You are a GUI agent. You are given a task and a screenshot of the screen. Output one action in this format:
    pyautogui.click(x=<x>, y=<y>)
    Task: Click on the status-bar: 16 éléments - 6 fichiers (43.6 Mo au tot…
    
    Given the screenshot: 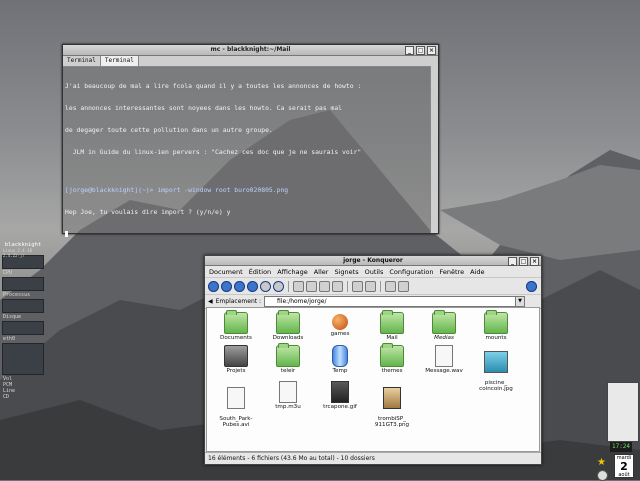 What is the action you would take?
    pyautogui.click(x=373, y=458)
    